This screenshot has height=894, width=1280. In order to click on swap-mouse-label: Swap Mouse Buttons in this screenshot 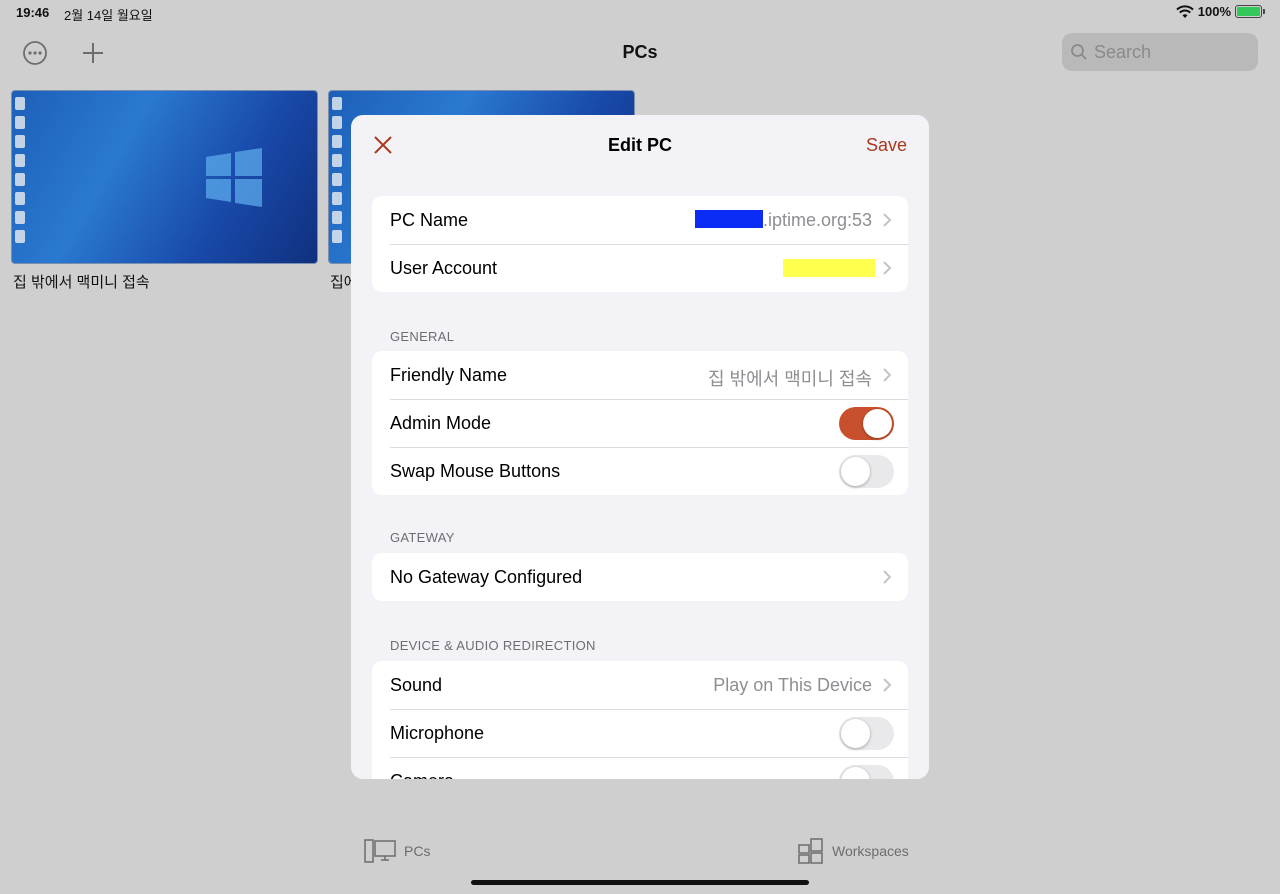, I will do `click(475, 470)`.